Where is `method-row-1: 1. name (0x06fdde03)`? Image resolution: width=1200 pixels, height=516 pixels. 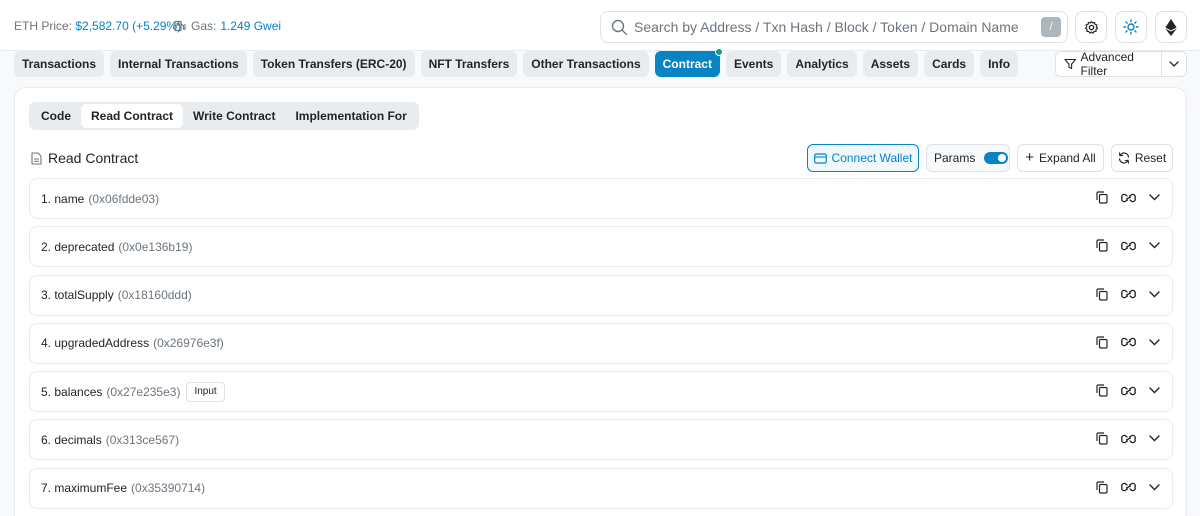 method-row-1: 1. name (0x06fdde03) is located at coordinates (601, 198).